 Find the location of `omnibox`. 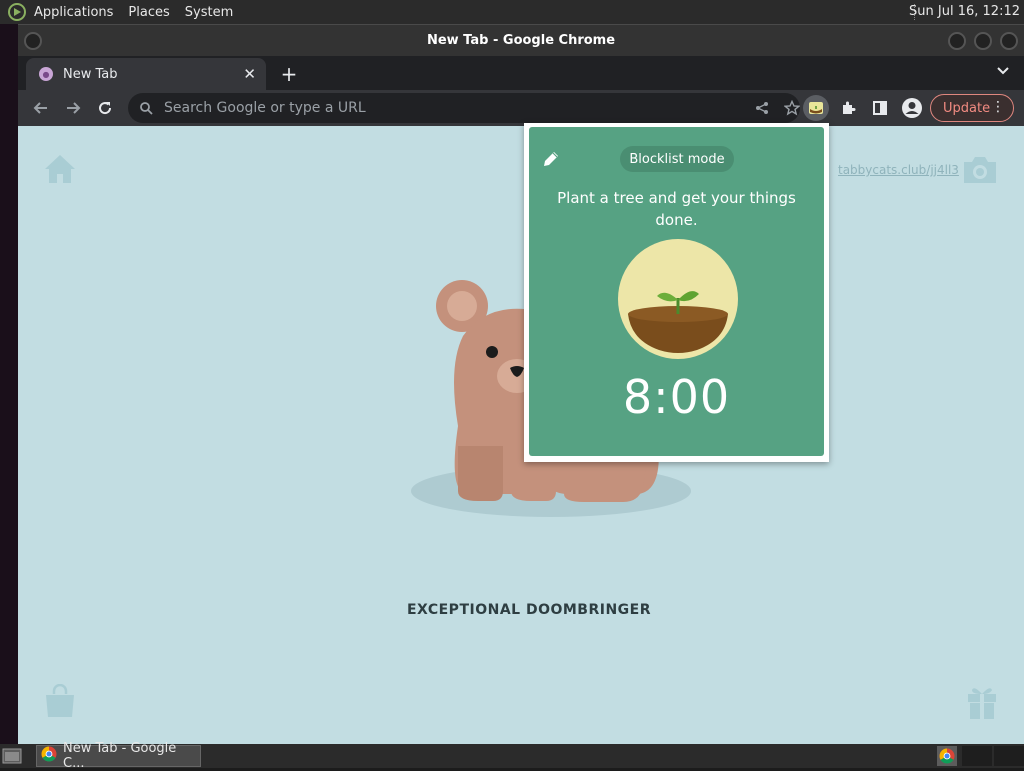

omnibox is located at coordinates (464, 108).